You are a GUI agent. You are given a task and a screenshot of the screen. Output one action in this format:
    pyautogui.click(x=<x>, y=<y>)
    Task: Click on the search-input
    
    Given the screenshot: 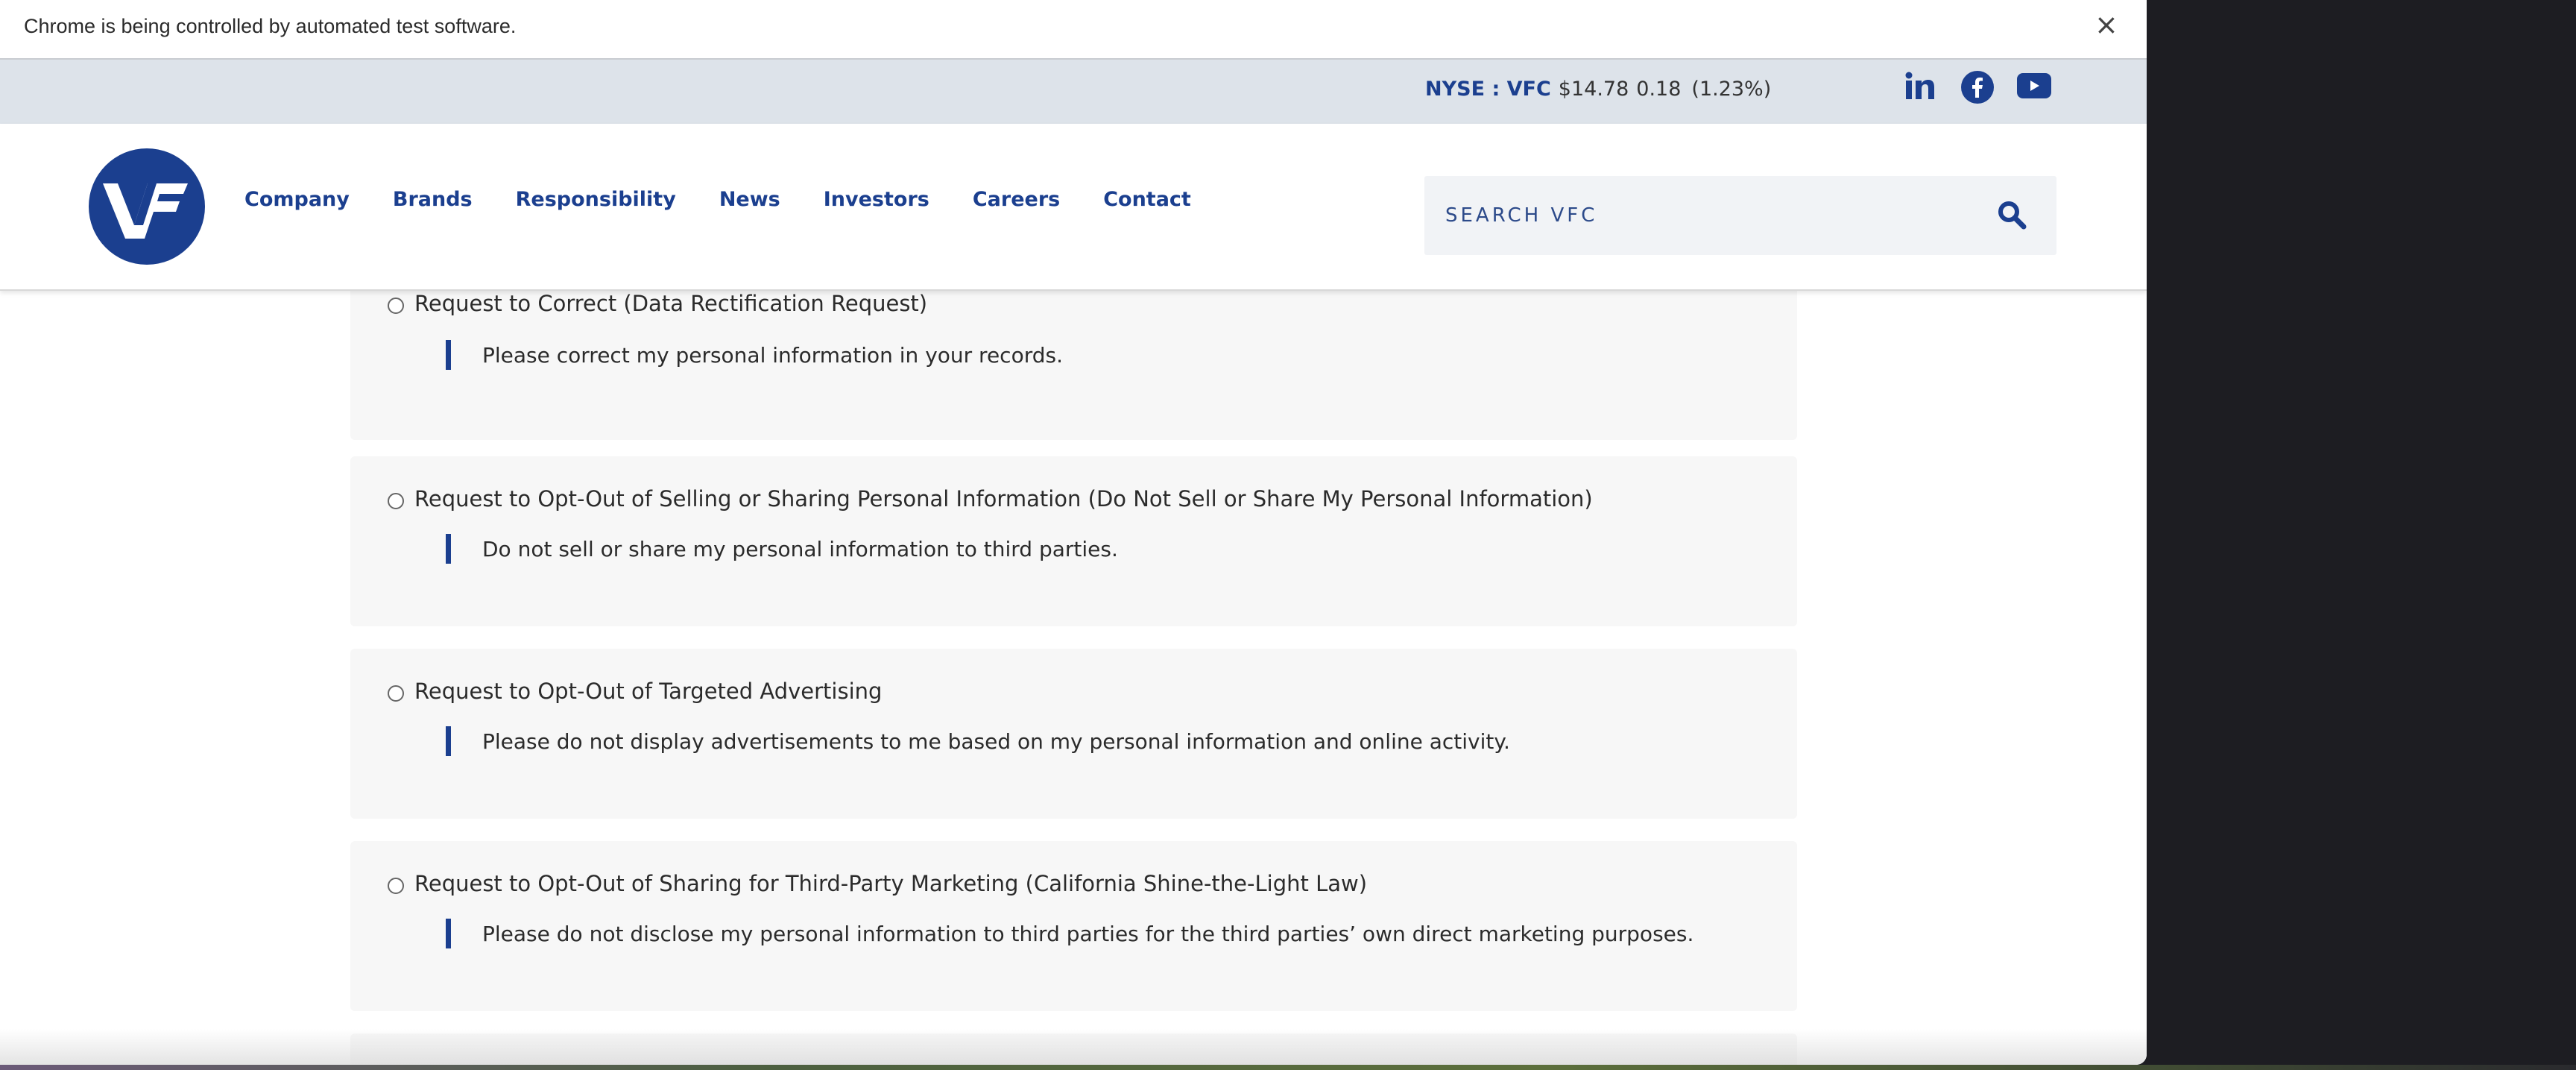 What is the action you would take?
    pyautogui.click(x=1707, y=215)
    